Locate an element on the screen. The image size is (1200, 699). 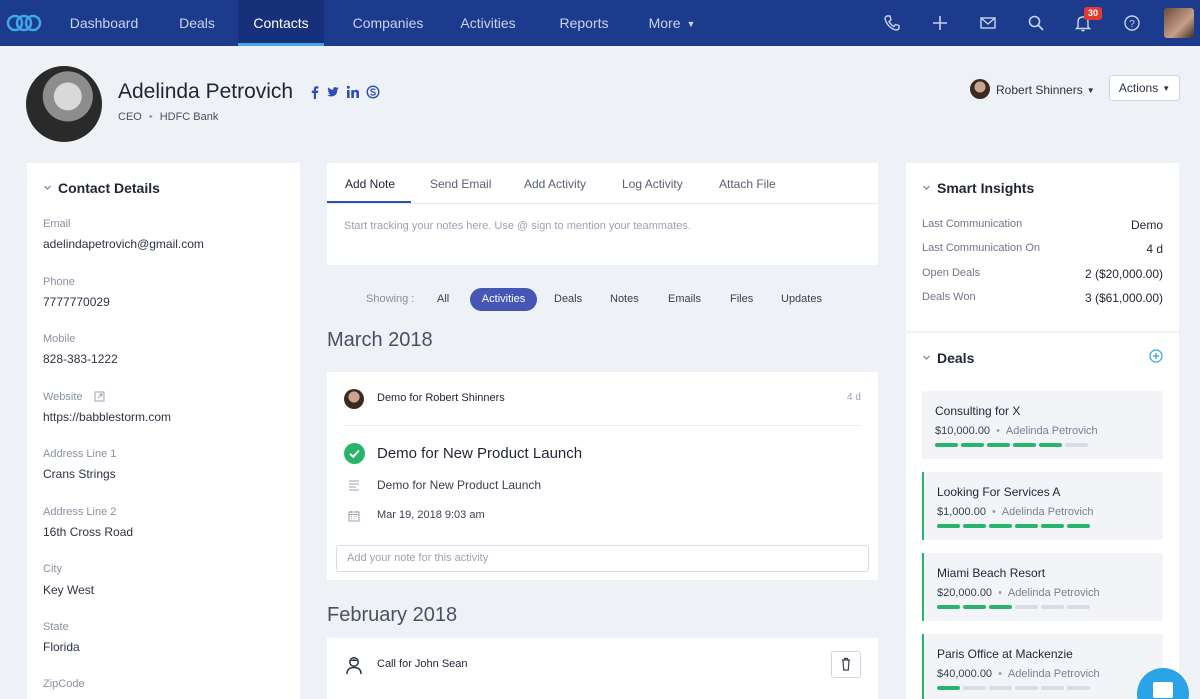
contact-subtitle: CEO • HDFC Bank is located at coordinates (168, 117).